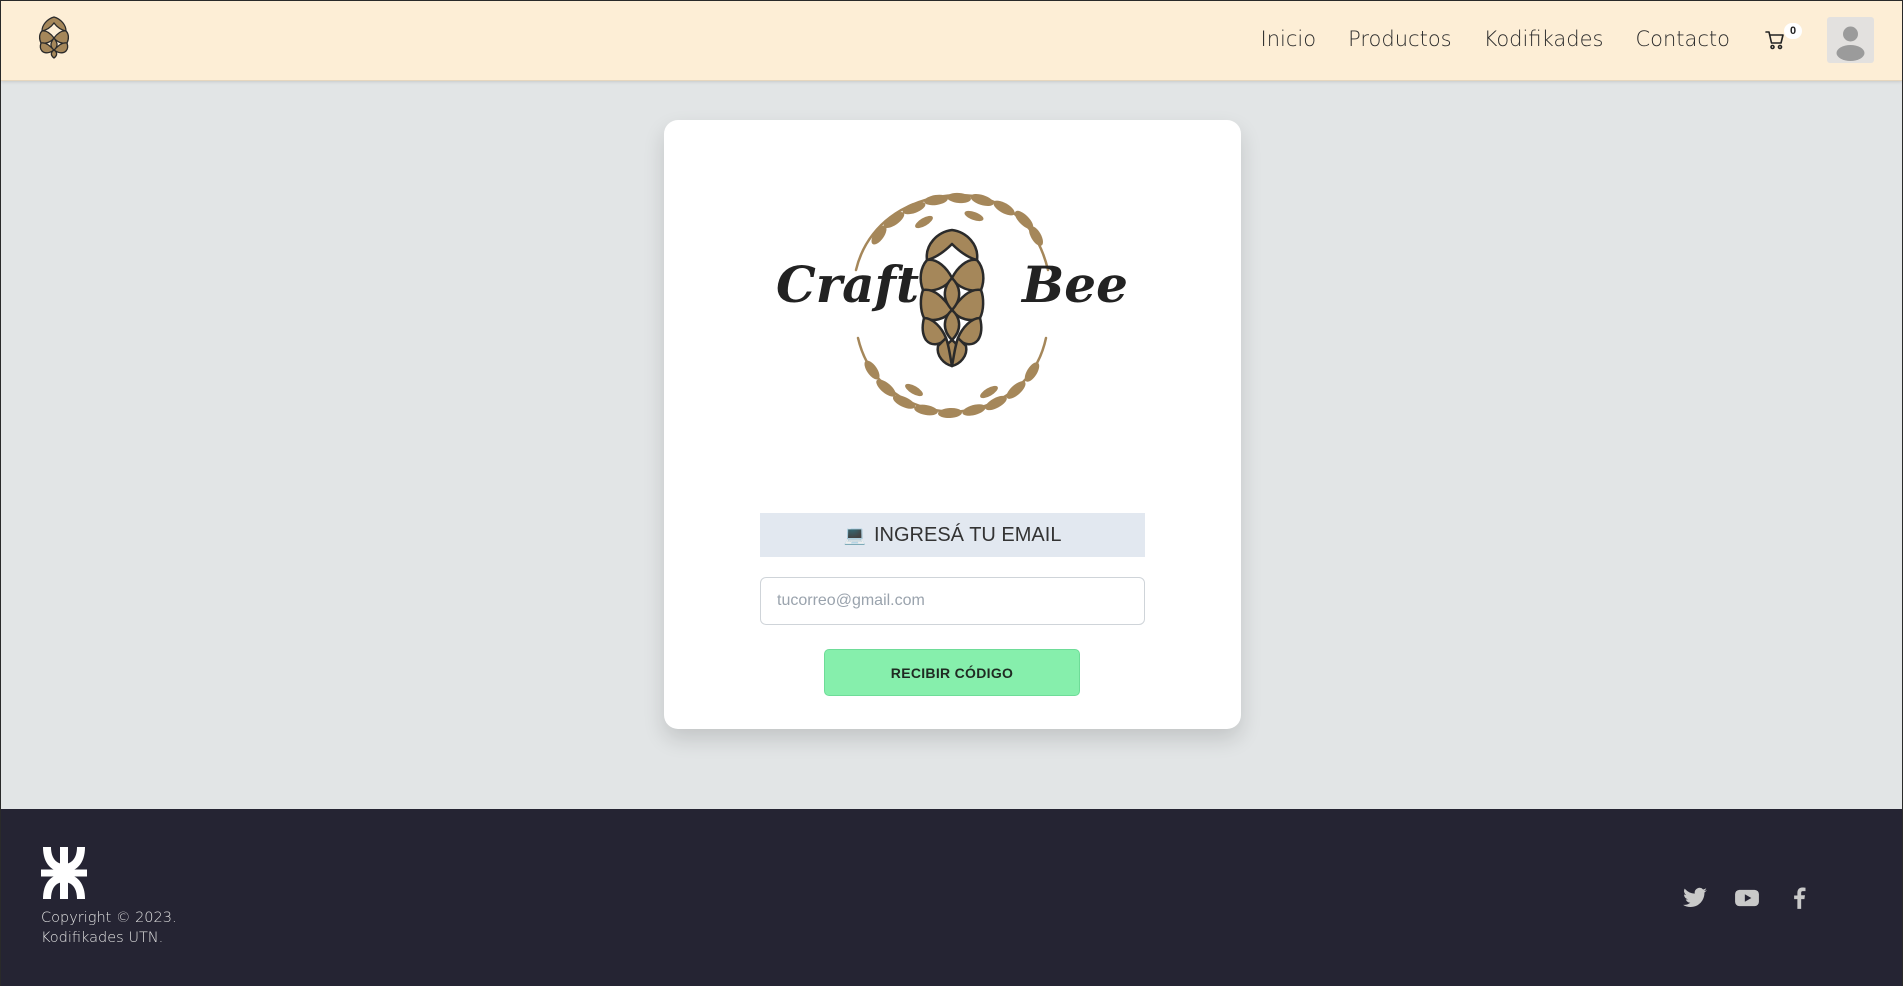 The width and height of the screenshot is (1903, 986). Describe the element at coordinates (1695, 898) in the screenshot. I see `twitter-icon` at that location.